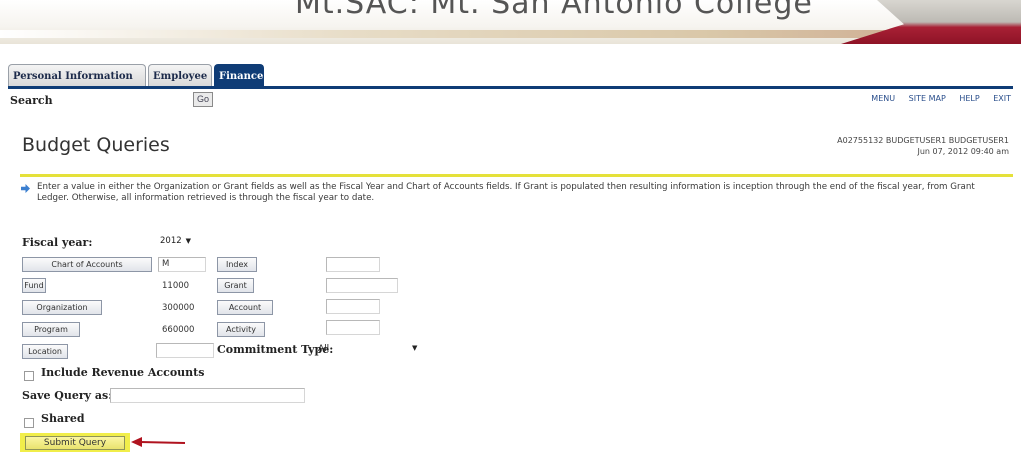 The image size is (1021, 463). Describe the element at coordinates (235, 285) in the screenshot. I see `grant-button: Grant` at that location.